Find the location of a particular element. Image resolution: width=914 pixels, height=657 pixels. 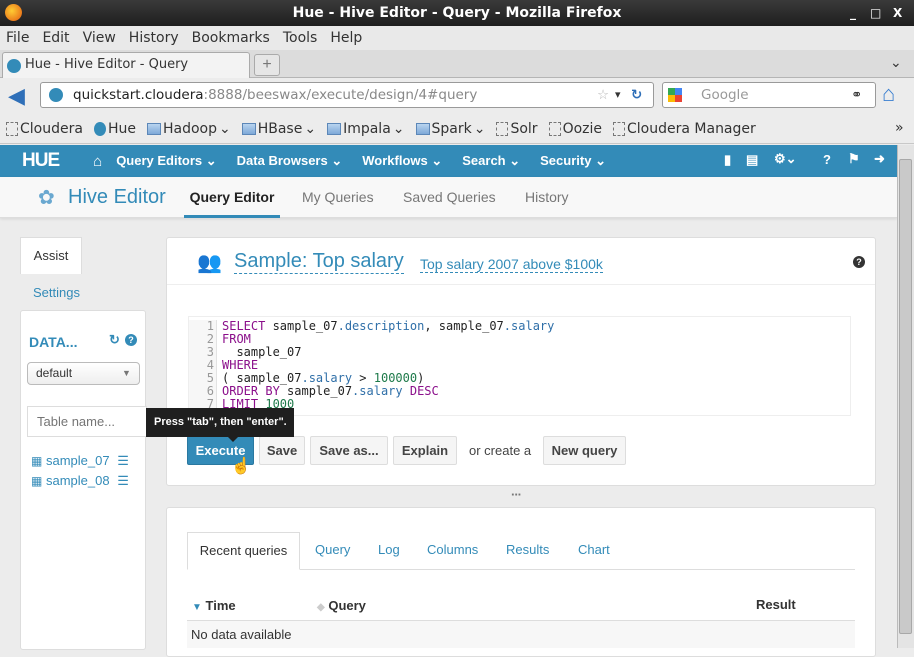

binoculars-icon: ⚭ is located at coordinates (856, 95).